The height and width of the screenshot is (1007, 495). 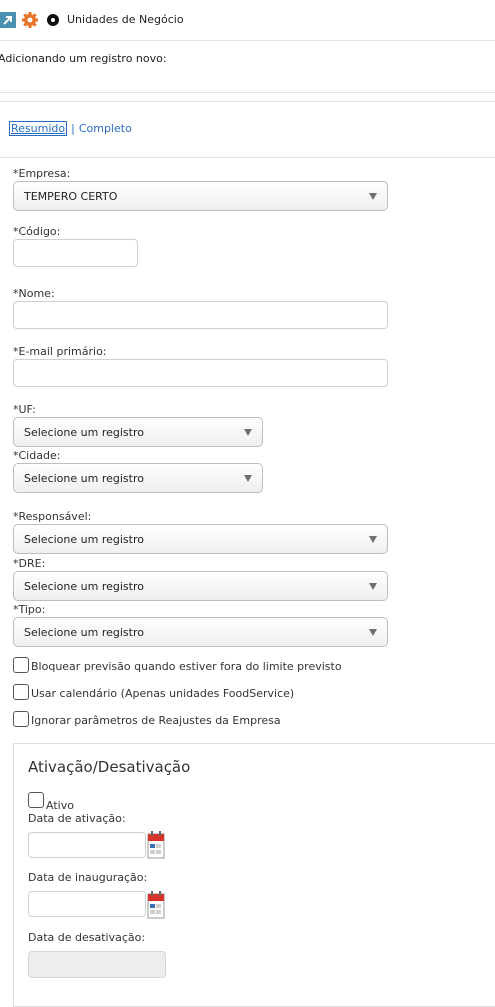 What do you see at coordinates (60, 351) in the screenshot?
I see `email-label: *E-mail primário:` at bounding box center [60, 351].